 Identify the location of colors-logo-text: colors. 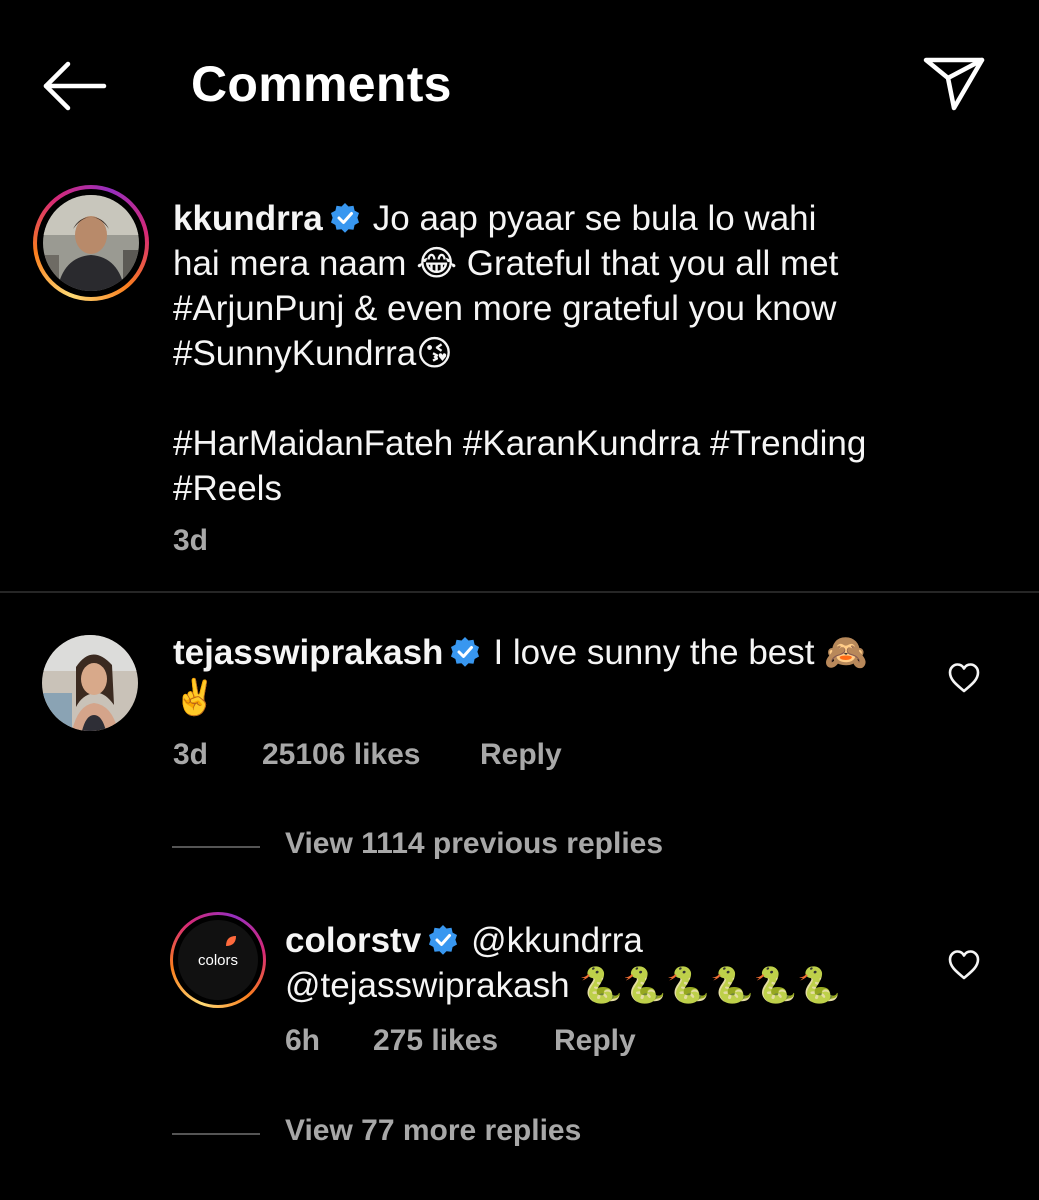
(217, 960).